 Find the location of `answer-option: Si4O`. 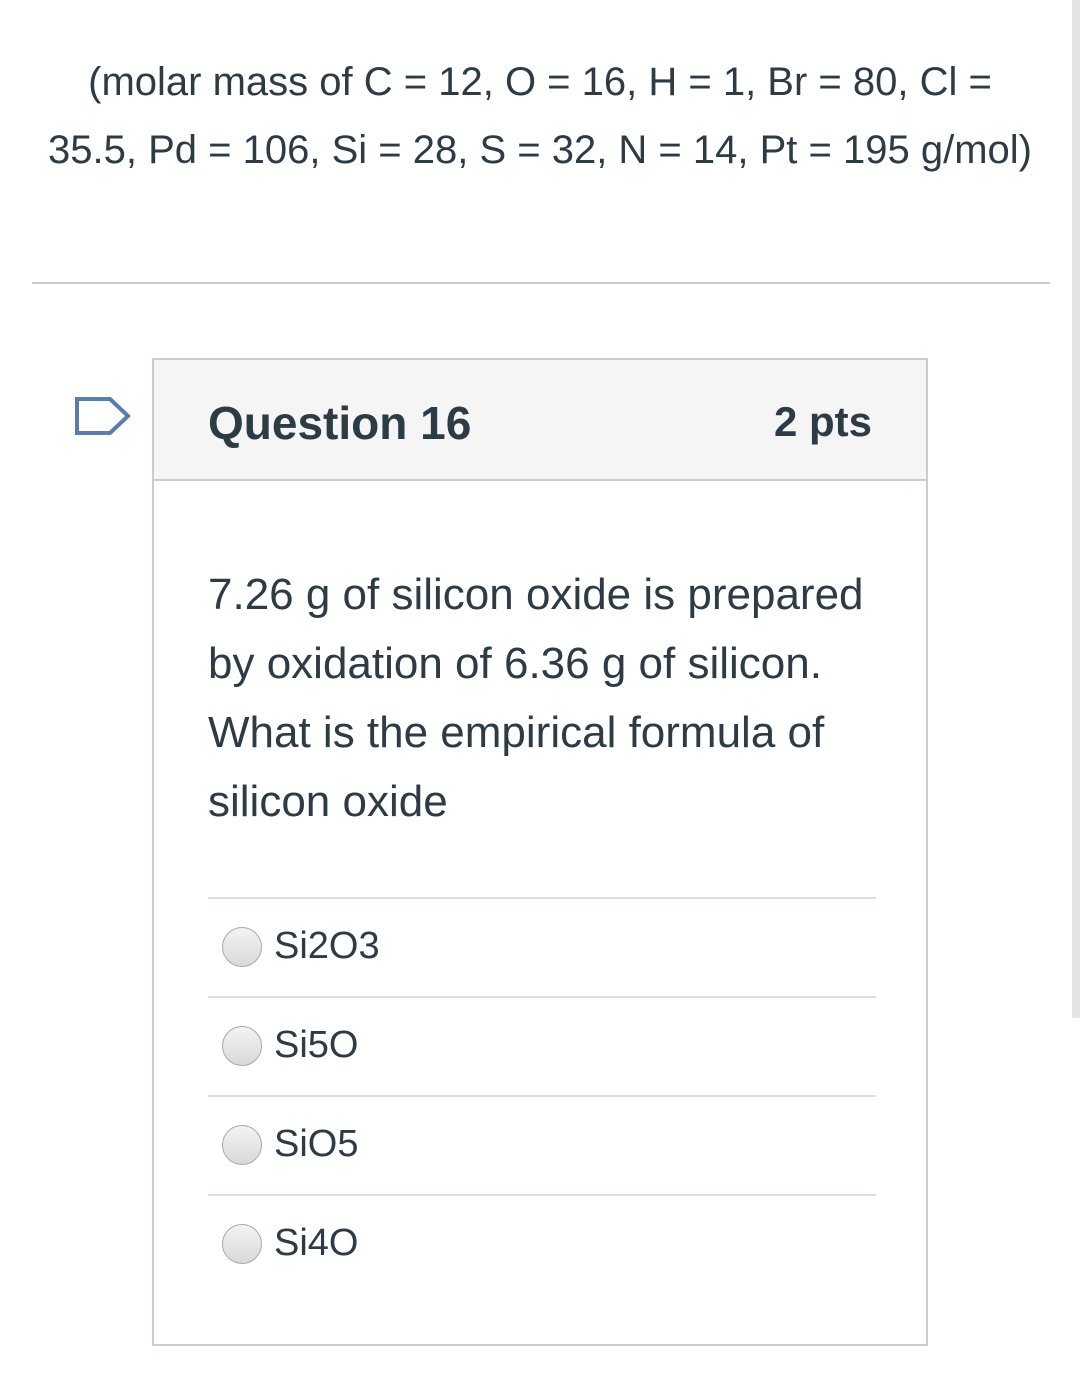

answer-option: Si4O is located at coordinates (542, 1243).